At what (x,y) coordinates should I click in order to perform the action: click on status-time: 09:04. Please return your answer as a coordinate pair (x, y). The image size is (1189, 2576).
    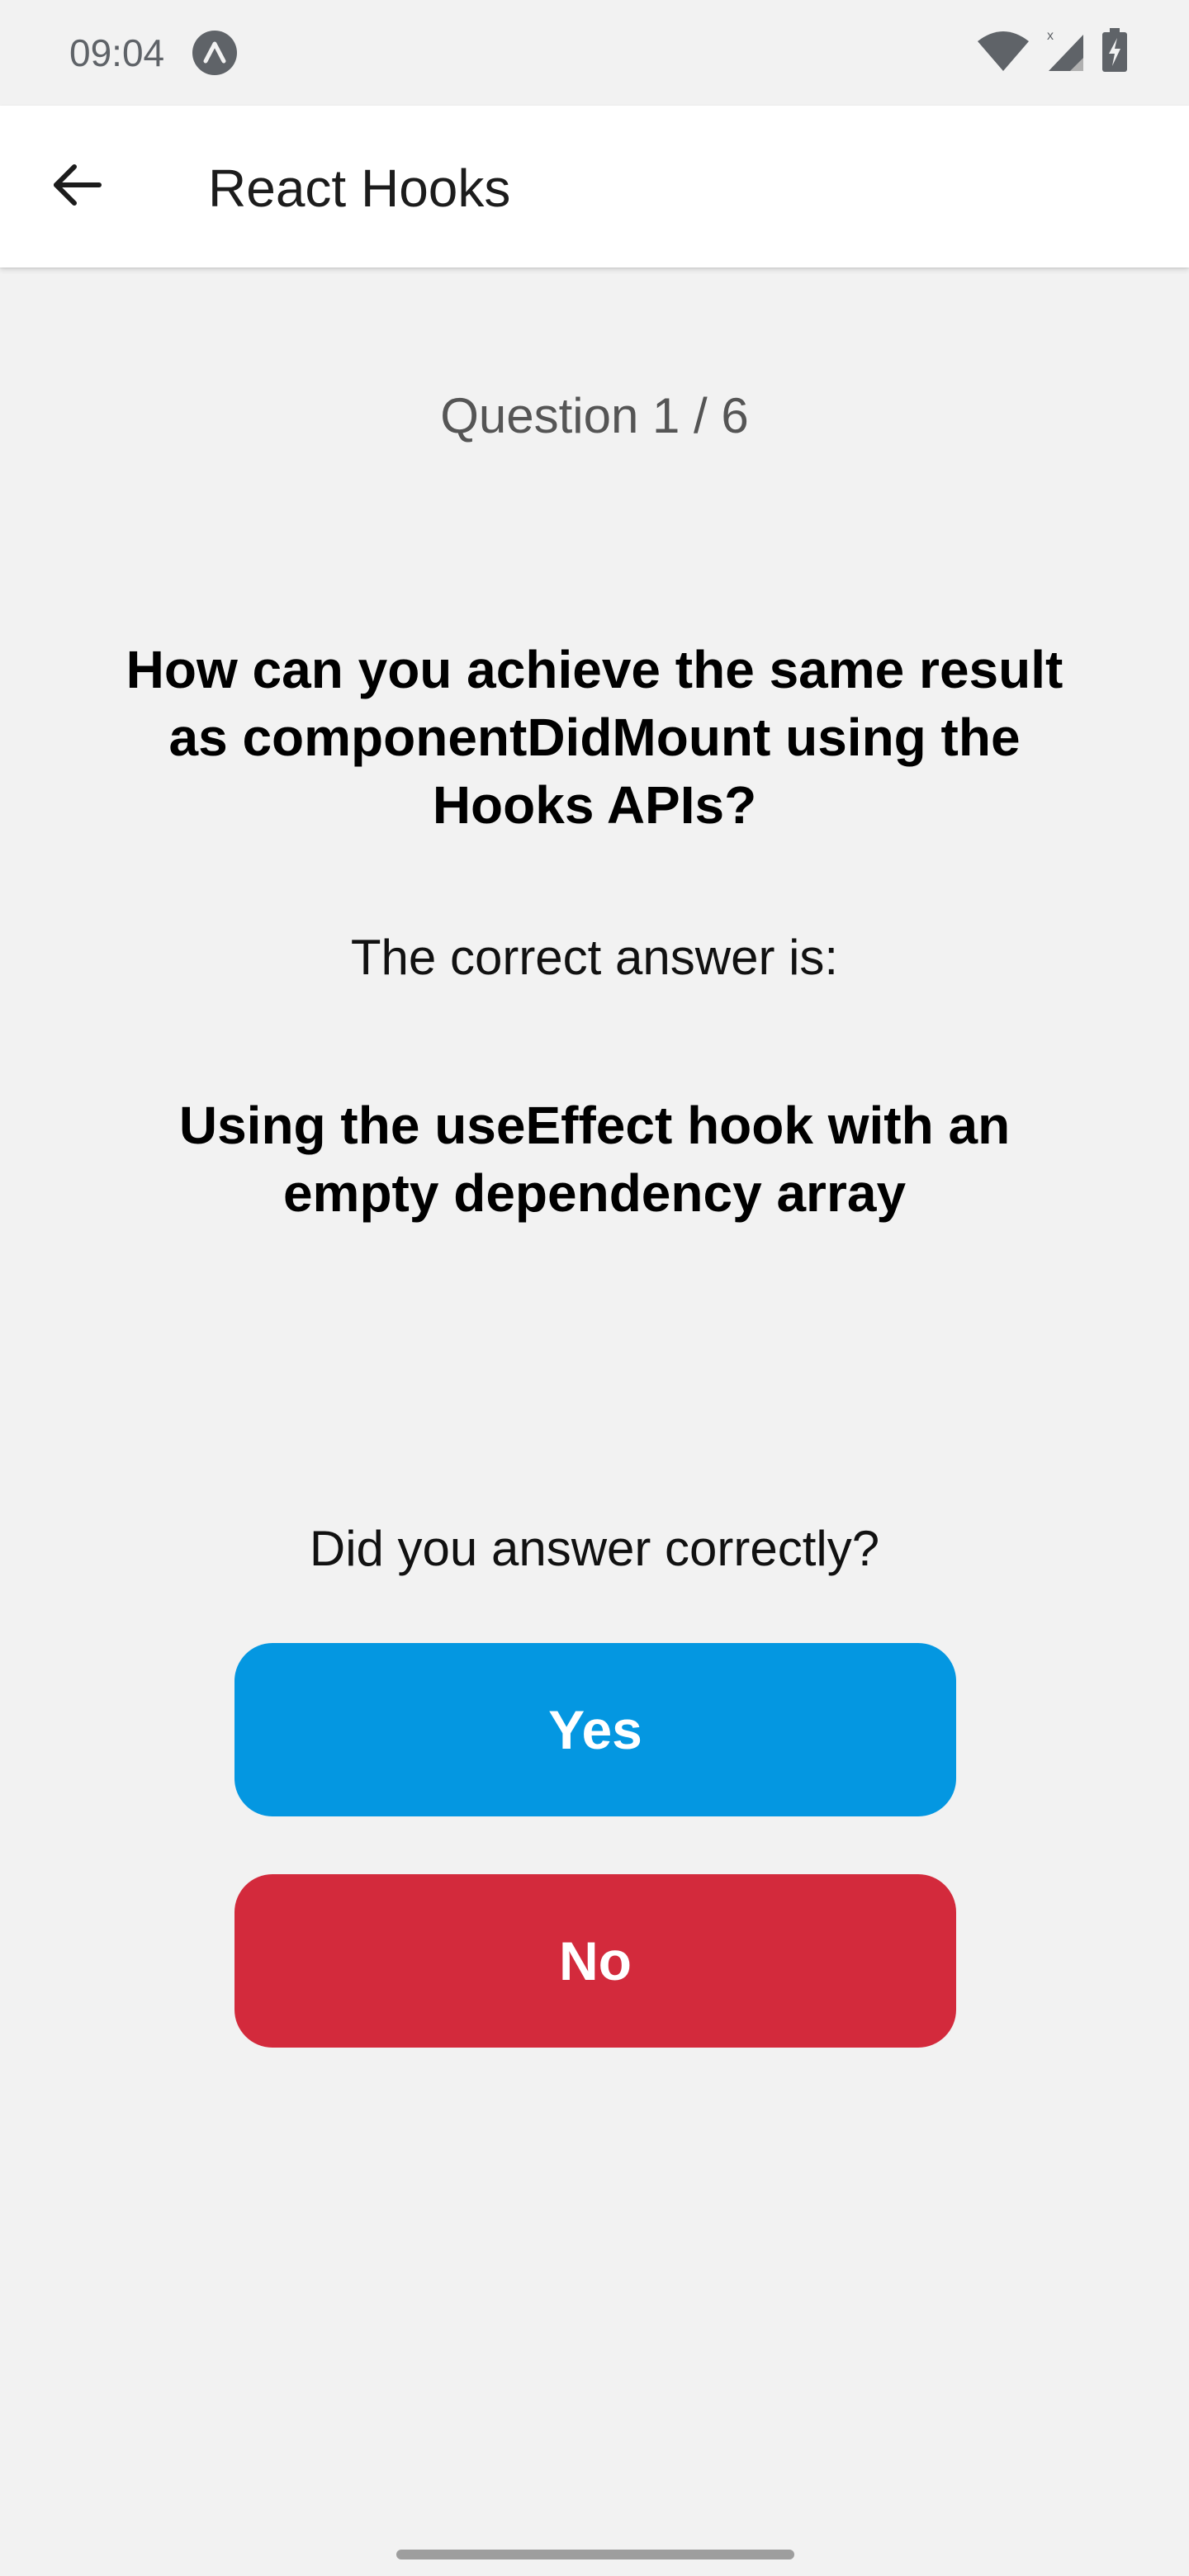
    Looking at the image, I should click on (117, 52).